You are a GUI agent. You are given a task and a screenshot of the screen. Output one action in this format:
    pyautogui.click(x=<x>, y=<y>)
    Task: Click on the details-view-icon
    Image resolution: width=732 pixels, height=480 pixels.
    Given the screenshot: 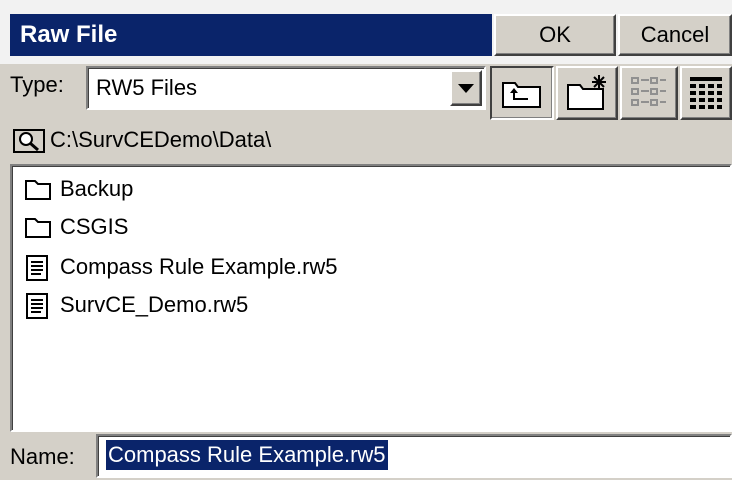 What is the action you would take?
    pyautogui.click(x=706, y=93)
    